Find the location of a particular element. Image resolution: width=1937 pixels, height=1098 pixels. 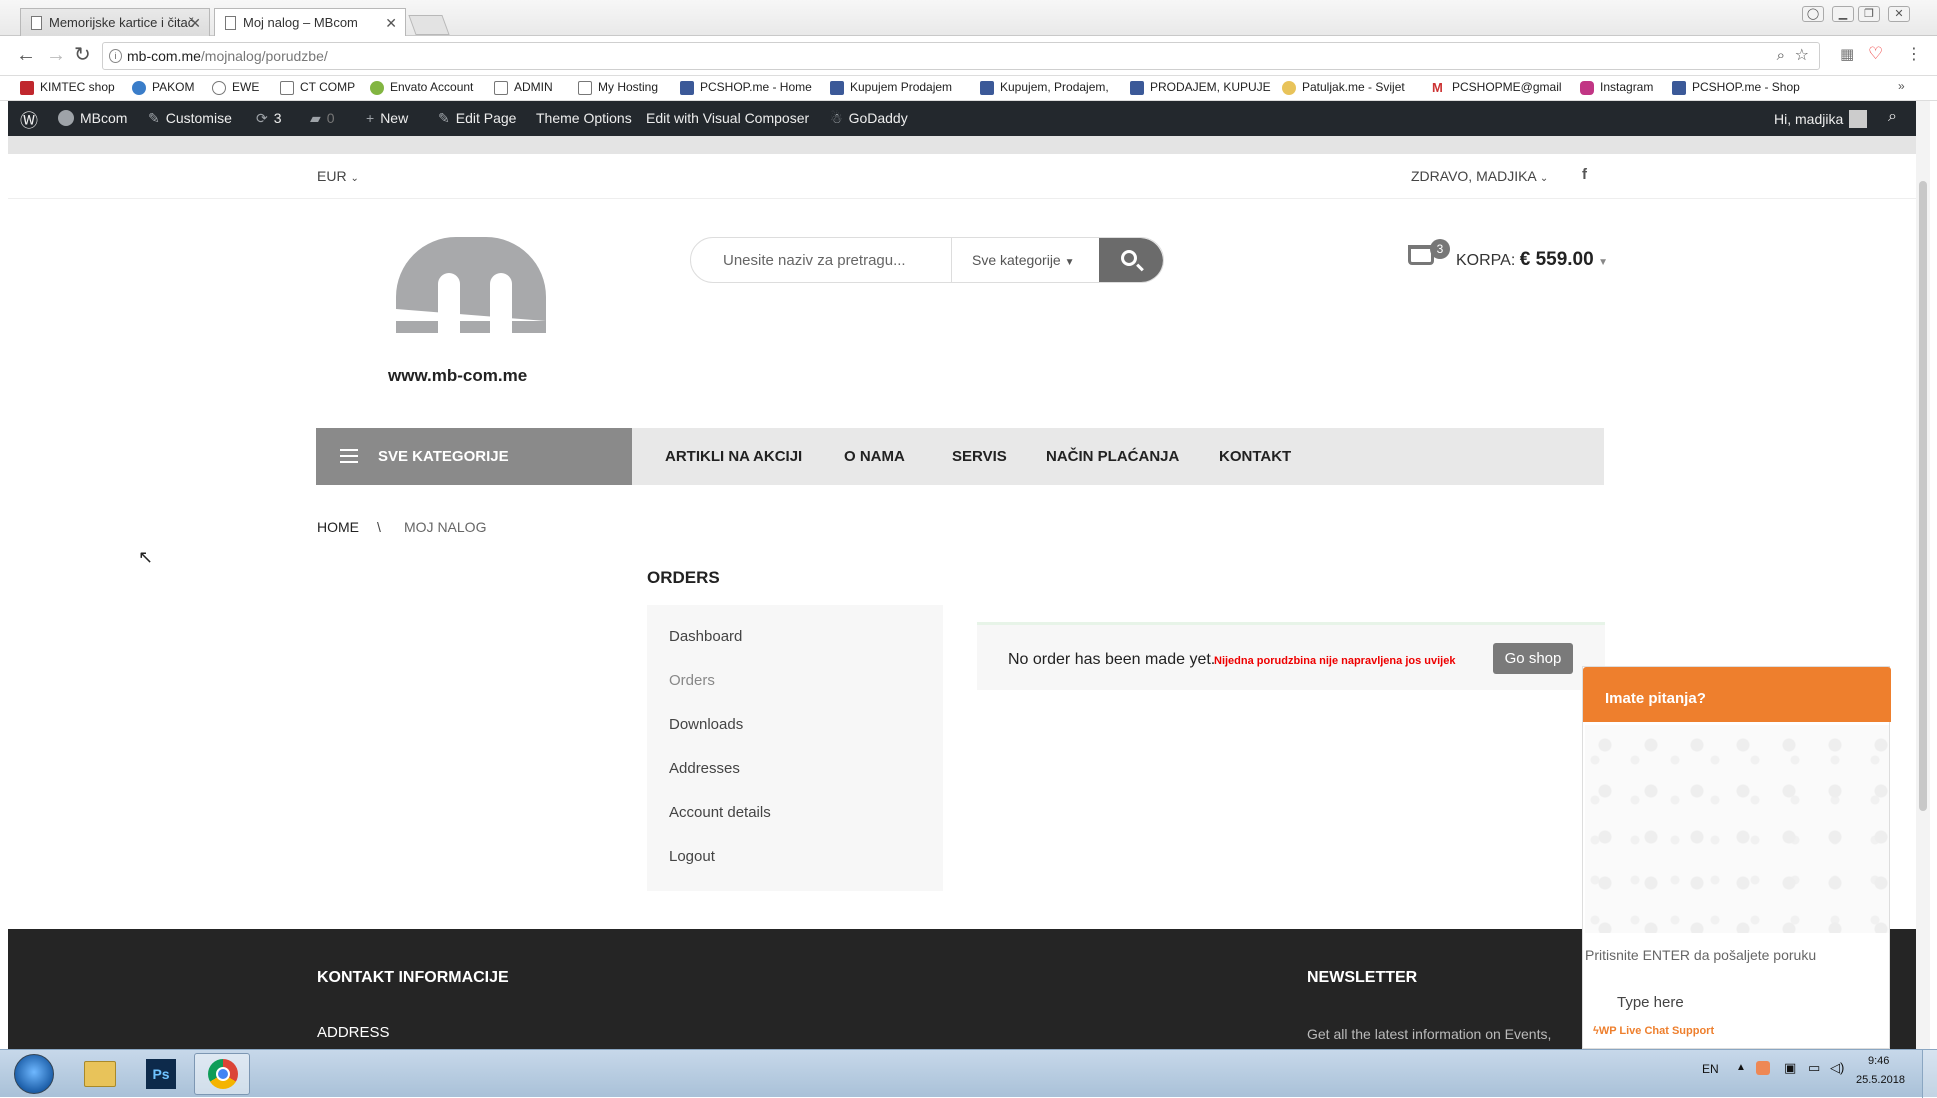

chat-powered-by: ϟWP Live Chat Support is located at coordinates (1653, 1031).